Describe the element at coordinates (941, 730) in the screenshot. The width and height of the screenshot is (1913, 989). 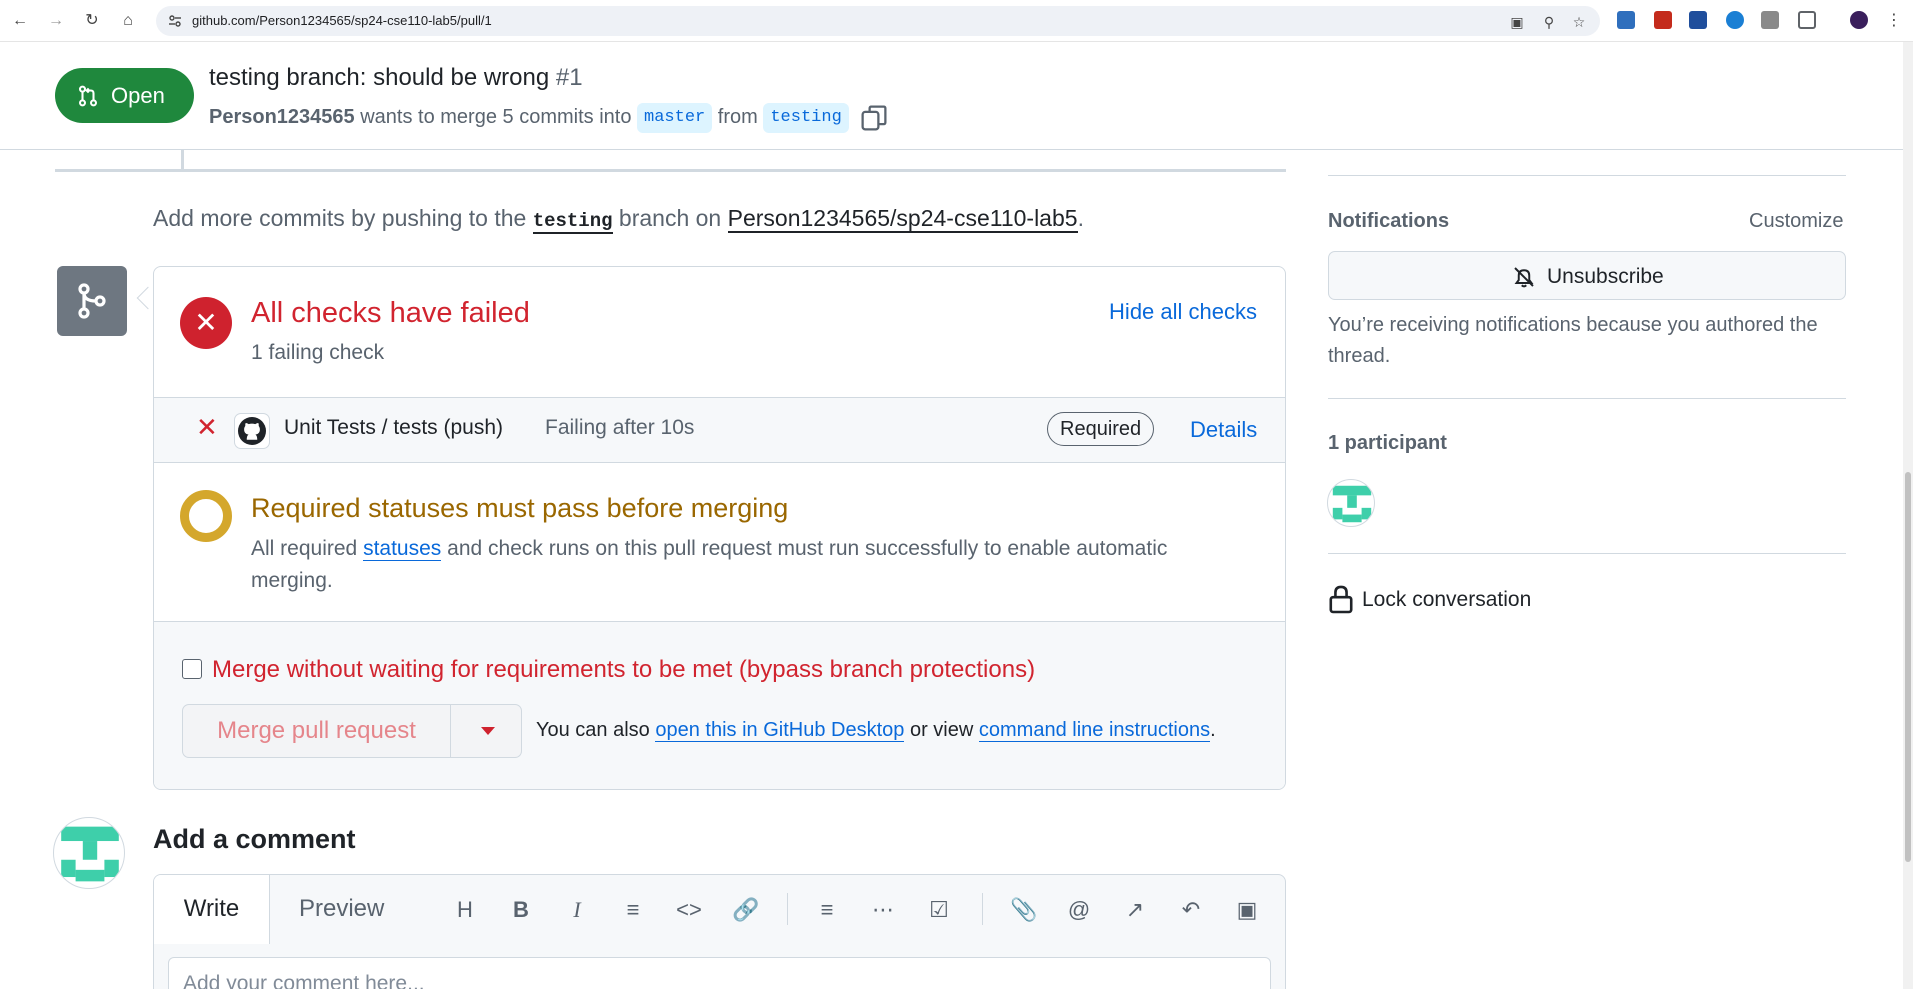
I see `merge-note-middle: or view` at that location.